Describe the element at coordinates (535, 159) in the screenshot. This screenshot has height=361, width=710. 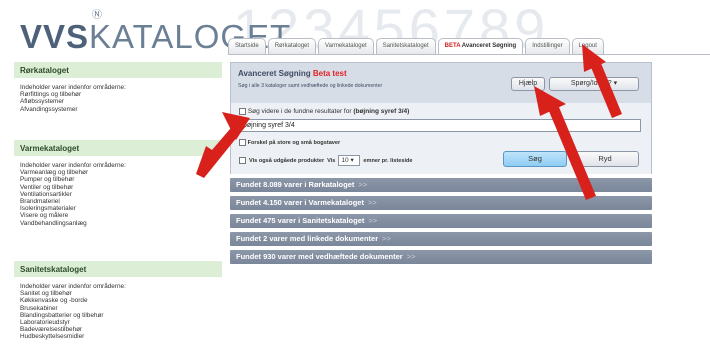
I see `search-button: Søg` at that location.